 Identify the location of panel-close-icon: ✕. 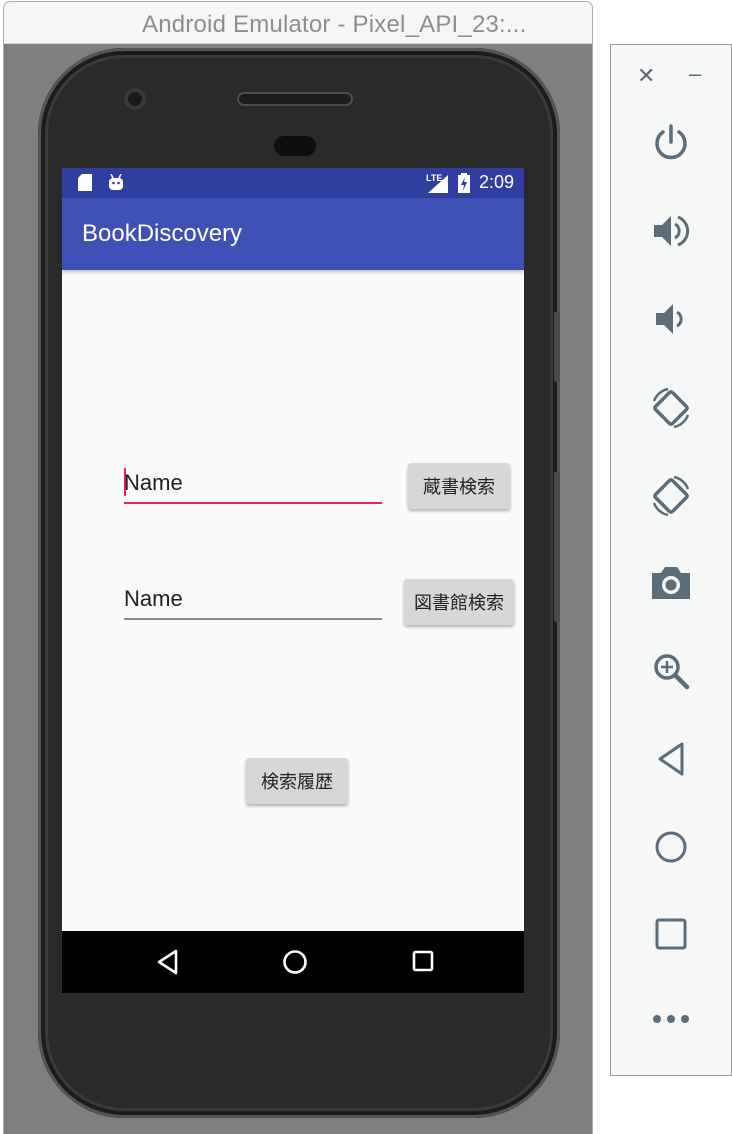
(646, 76).